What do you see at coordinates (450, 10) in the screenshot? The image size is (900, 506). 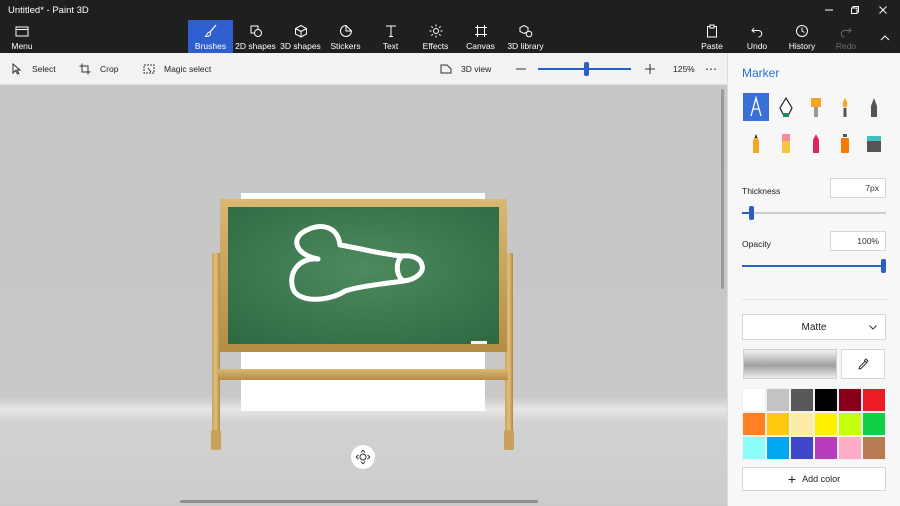 I see `title-bar: Untitled* - Paint 3D` at bounding box center [450, 10].